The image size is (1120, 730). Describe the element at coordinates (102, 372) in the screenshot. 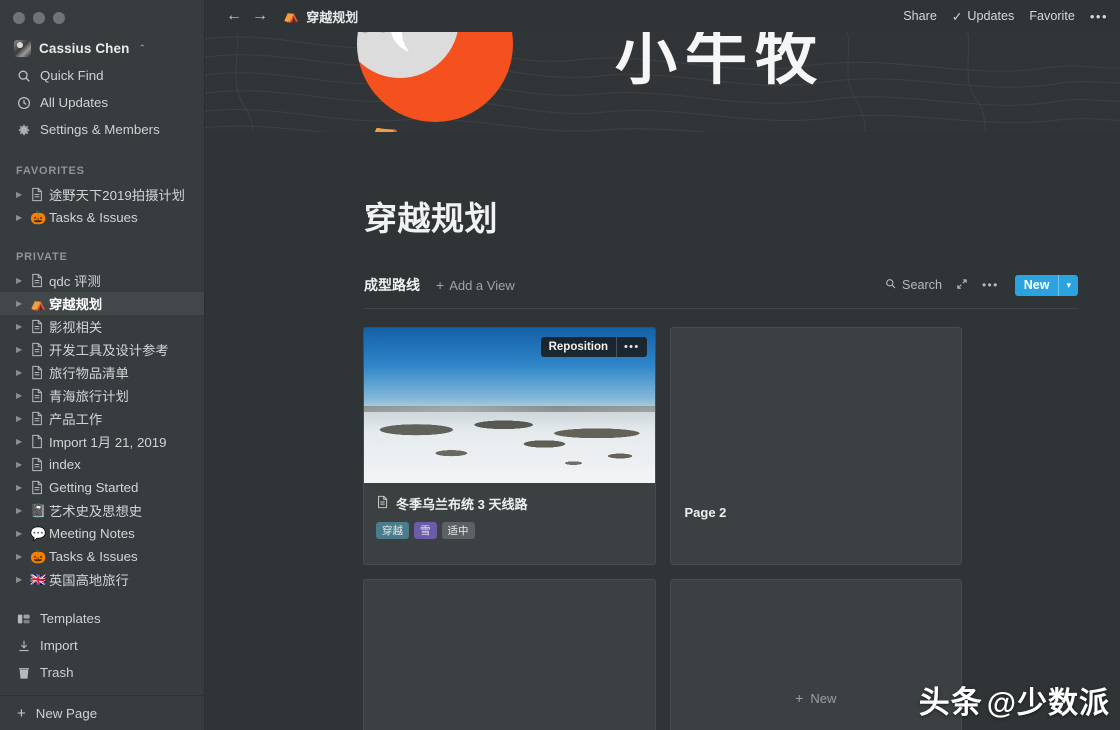

I see `sidebar-item-private-4: ▶ 旅行物品清单` at that location.